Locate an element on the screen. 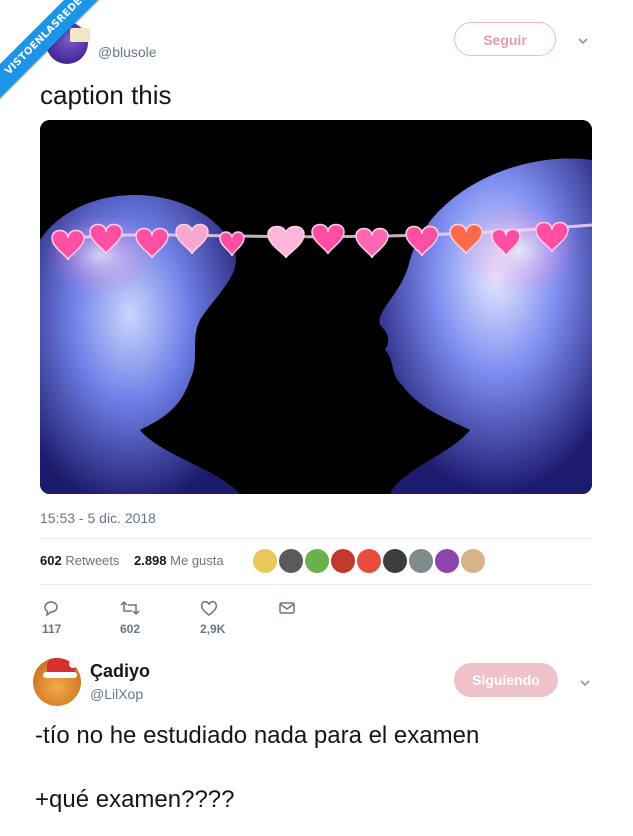  likes-count: 2.898 is located at coordinates (150, 560).